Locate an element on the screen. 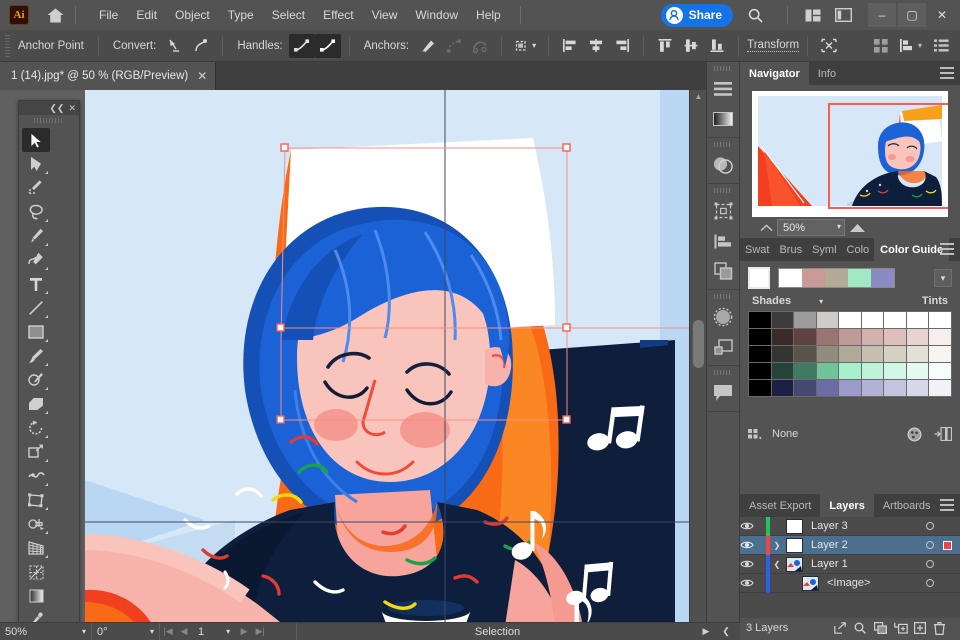  tab-asset-export: Asset Export is located at coordinates (780, 505).